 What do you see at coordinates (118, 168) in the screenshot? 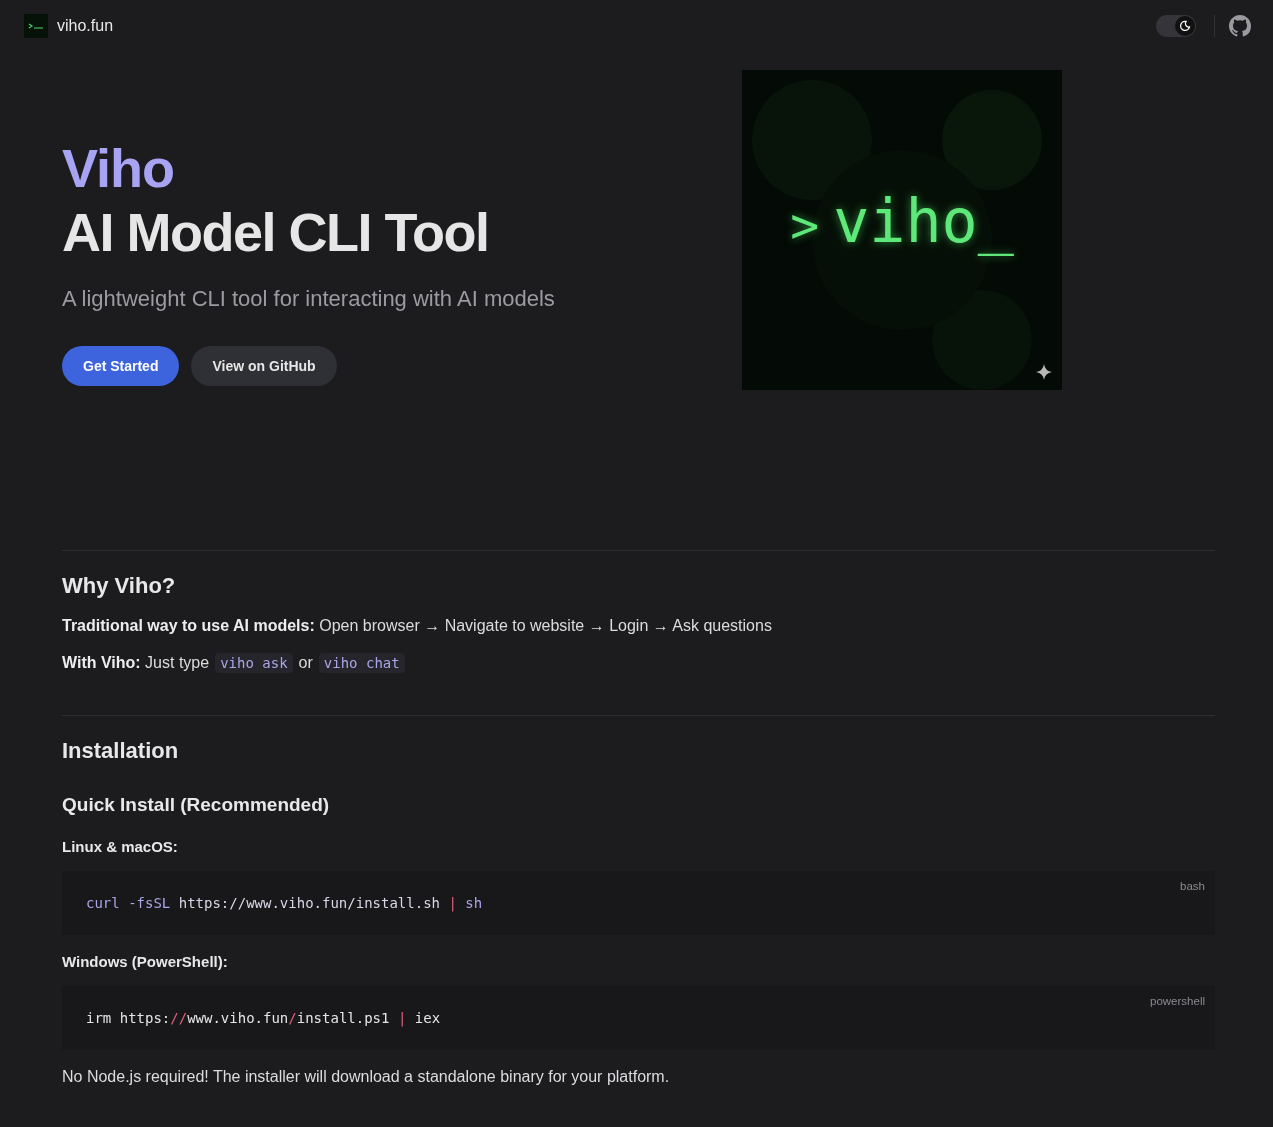
I see `hero-brand: Viho` at bounding box center [118, 168].